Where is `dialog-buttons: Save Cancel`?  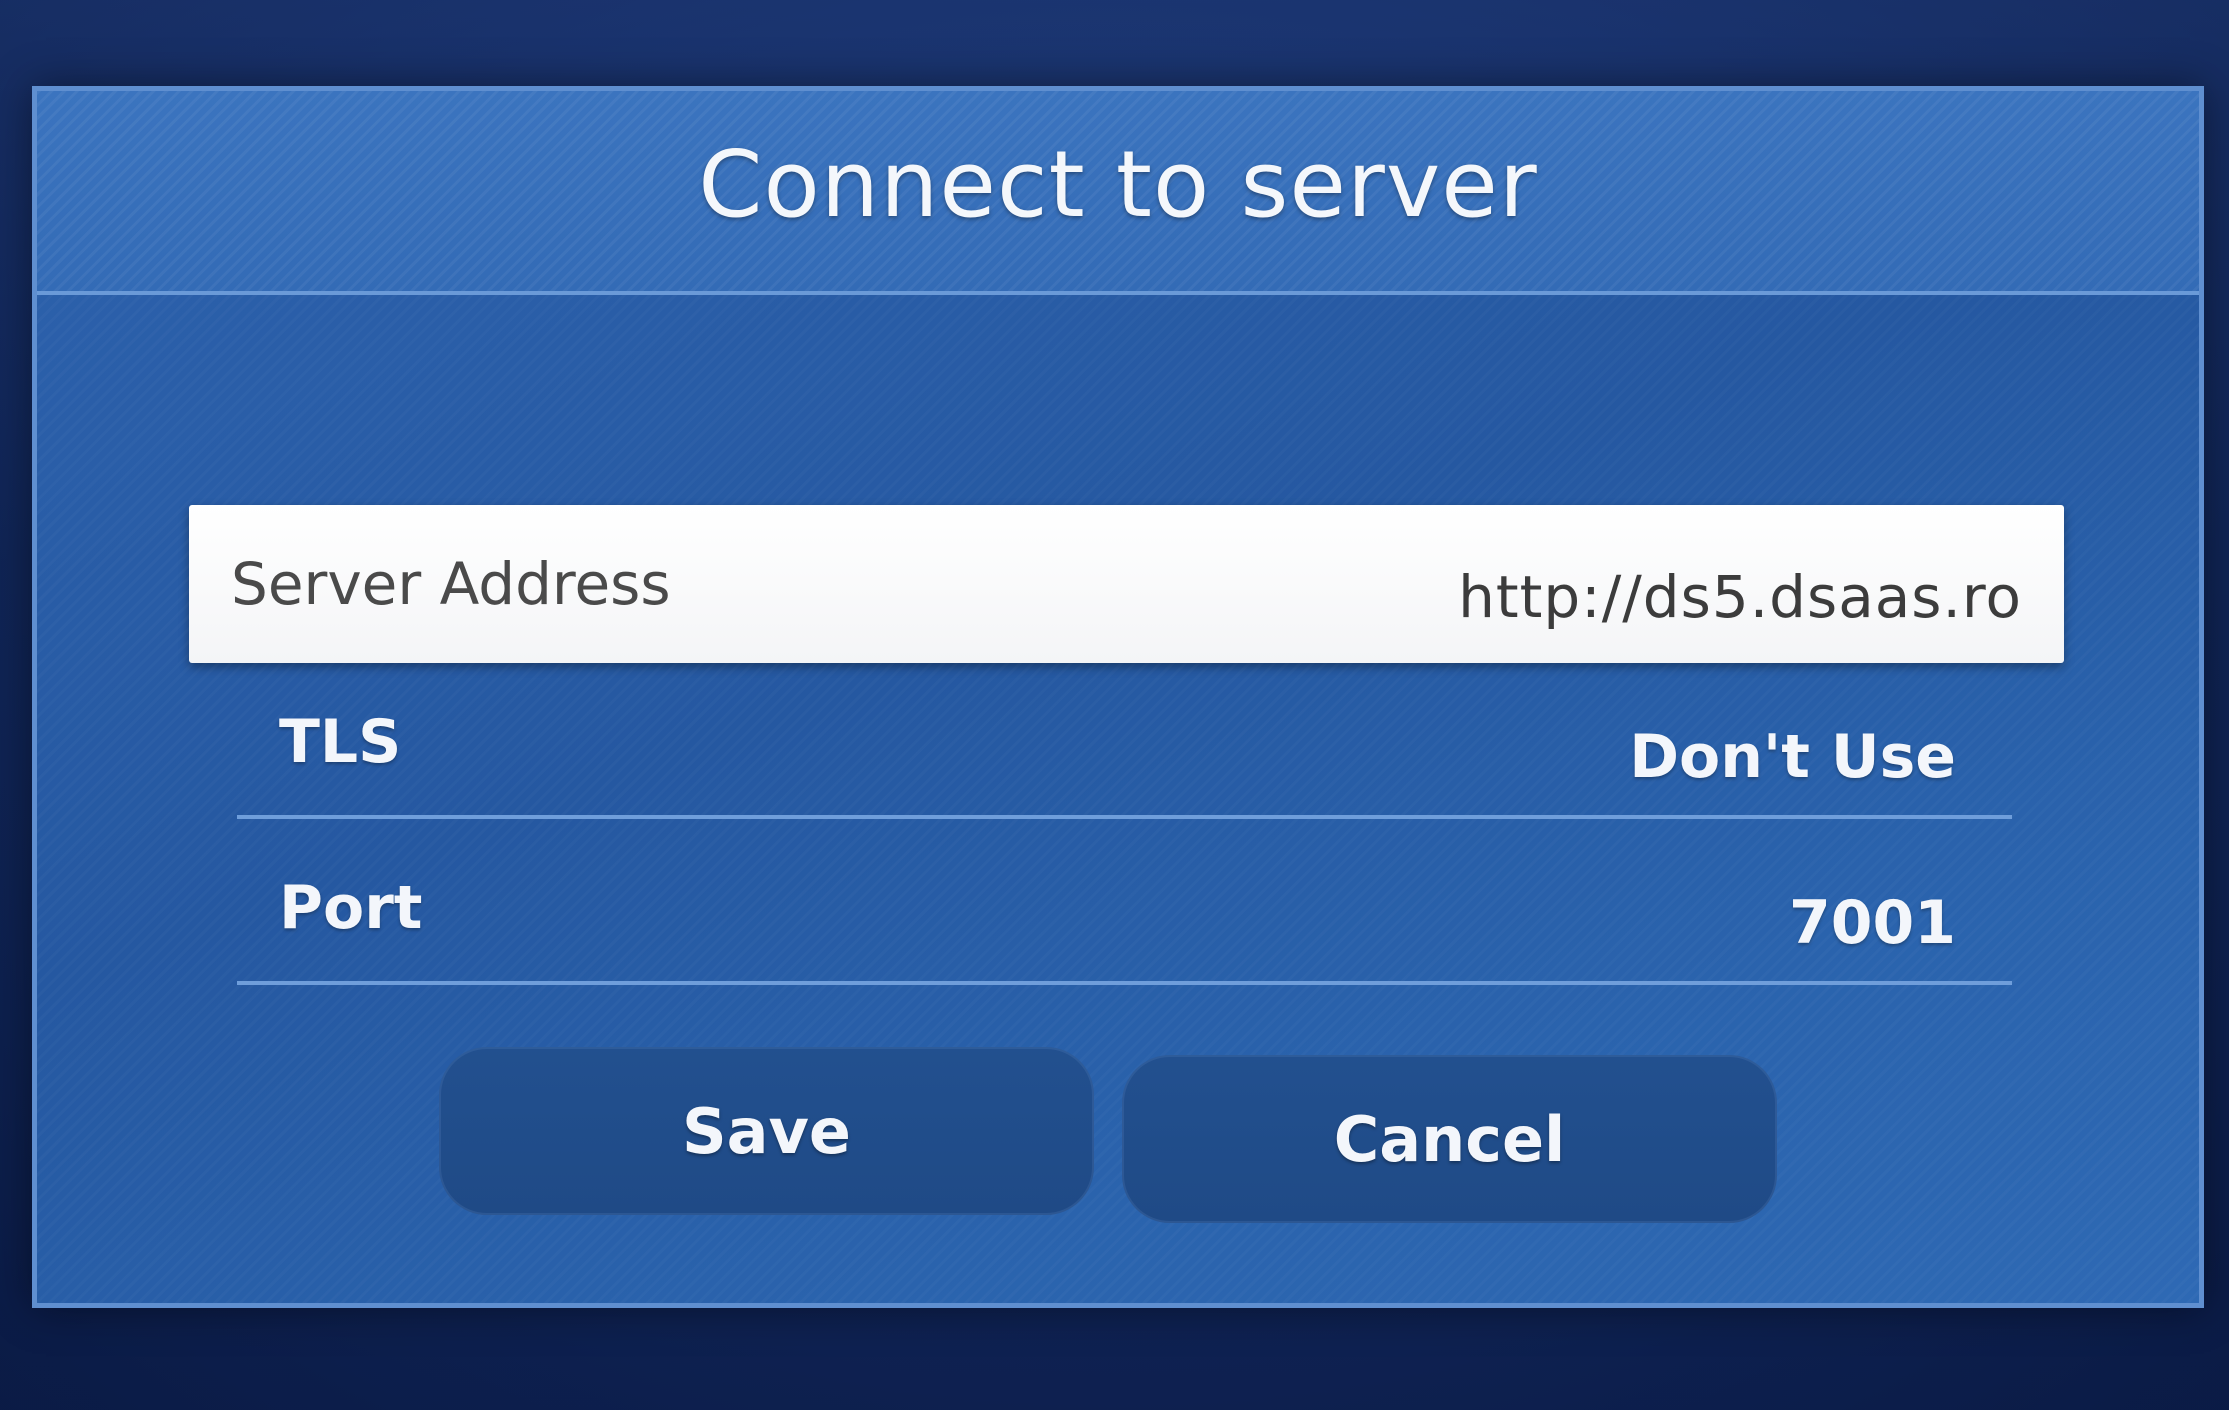
dialog-buttons: Save Cancel is located at coordinates (1118, 1137).